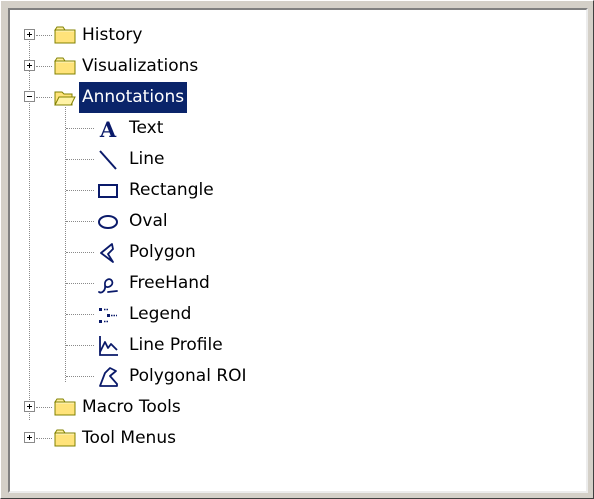 The image size is (594, 499). I want to click on tree-child-polygon: Polygon, so click(298, 252).